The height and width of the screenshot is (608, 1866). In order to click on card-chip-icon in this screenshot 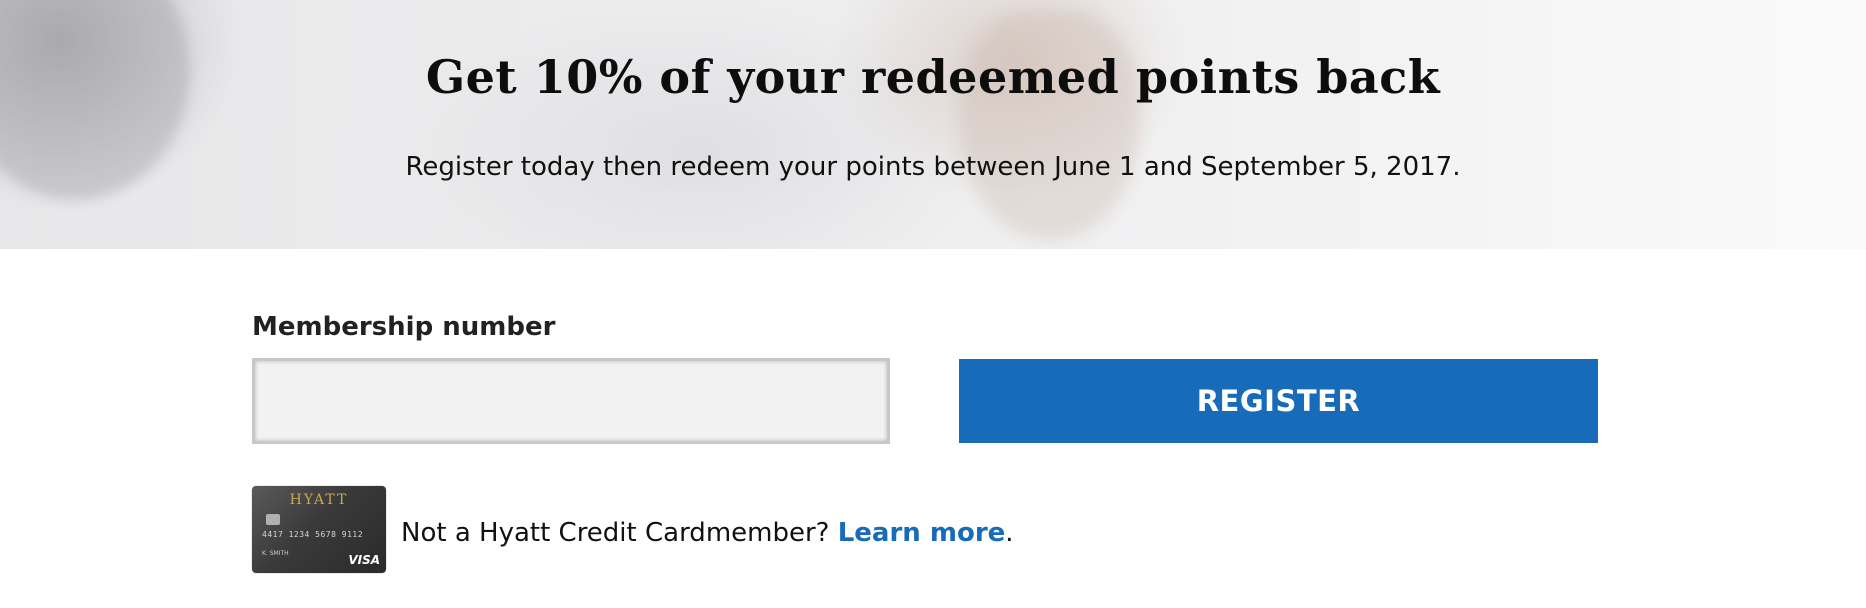, I will do `click(273, 519)`.